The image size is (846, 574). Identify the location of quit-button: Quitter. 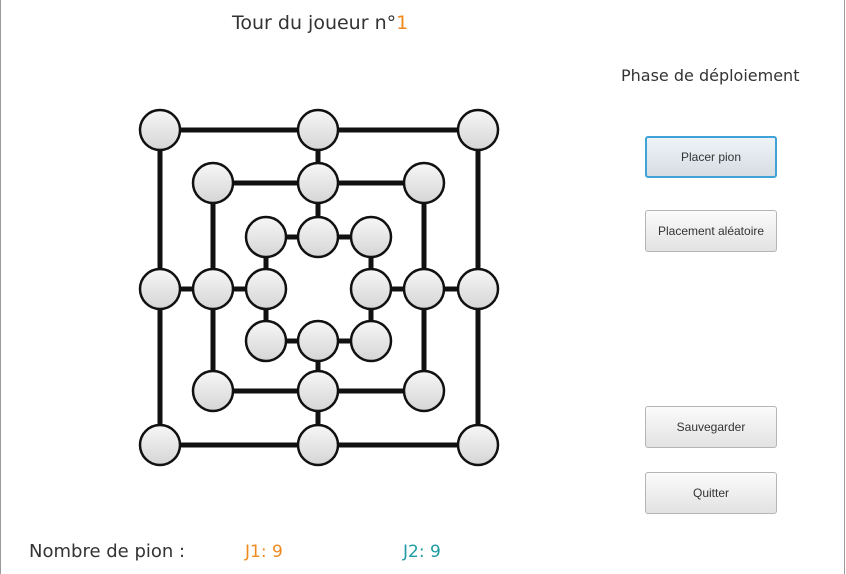
(711, 493).